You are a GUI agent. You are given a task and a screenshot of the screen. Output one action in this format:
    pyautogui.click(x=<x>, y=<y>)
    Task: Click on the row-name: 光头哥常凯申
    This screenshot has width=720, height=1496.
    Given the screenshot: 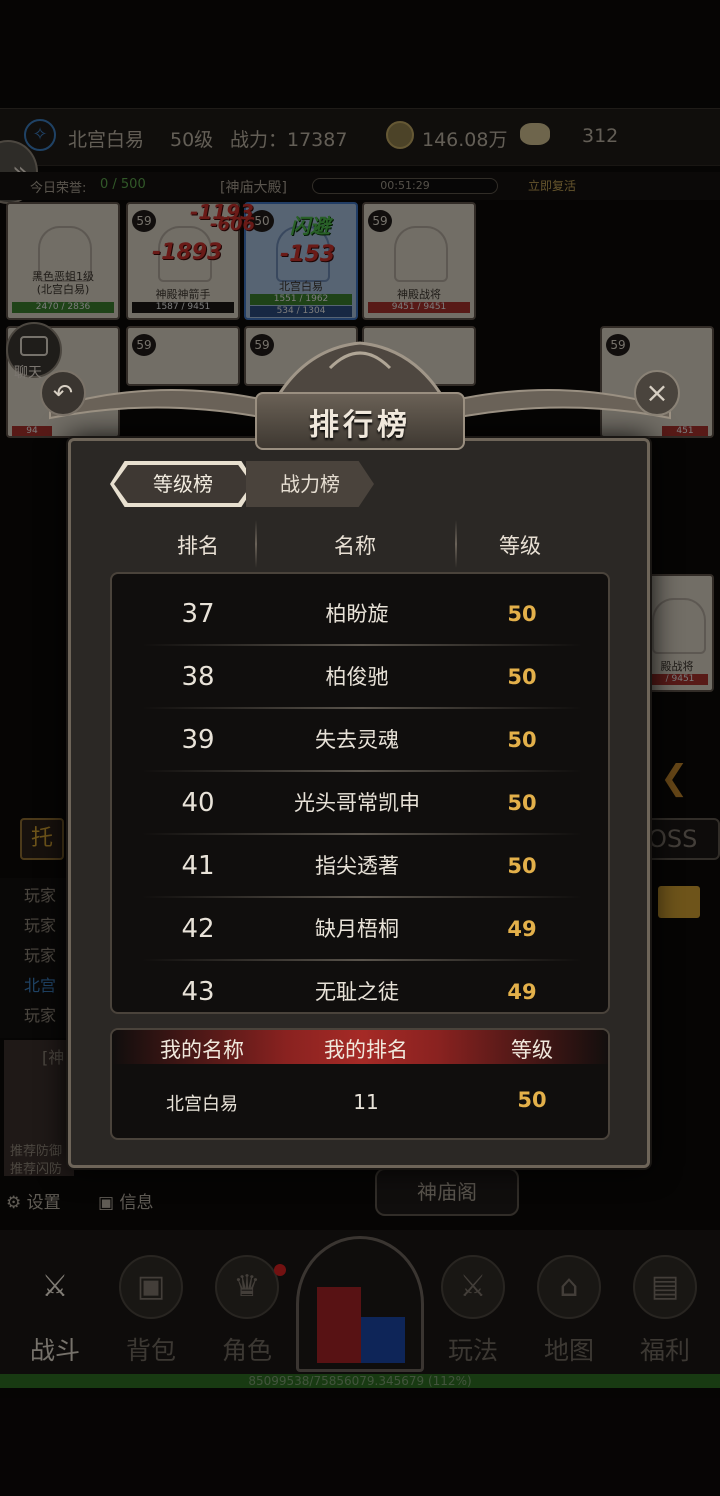 What is the action you would take?
    pyautogui.click(x=357, y=803)
    